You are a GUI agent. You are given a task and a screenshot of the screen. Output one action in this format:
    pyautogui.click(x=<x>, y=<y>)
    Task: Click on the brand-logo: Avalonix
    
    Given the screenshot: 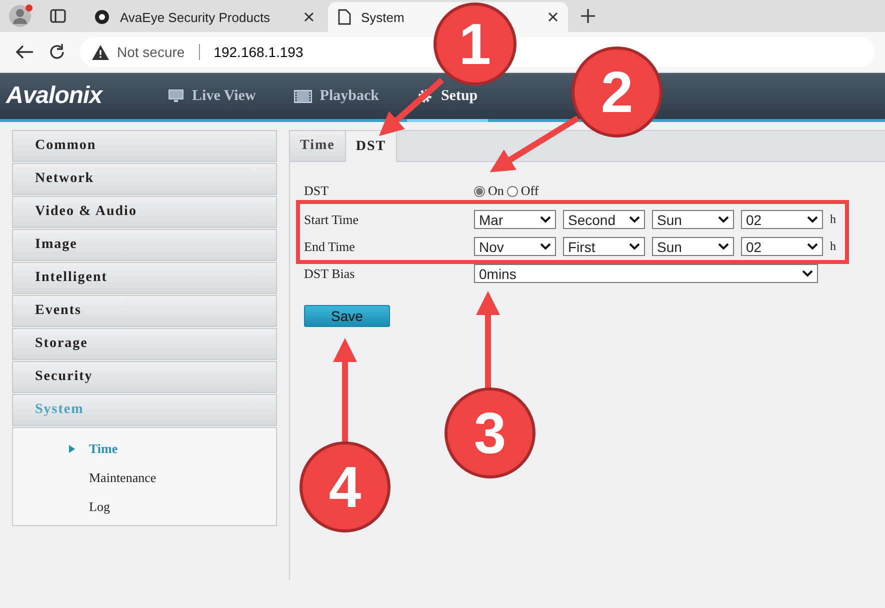 What is the action you would take?
    pyautogui.click(x=54, y=96)
    